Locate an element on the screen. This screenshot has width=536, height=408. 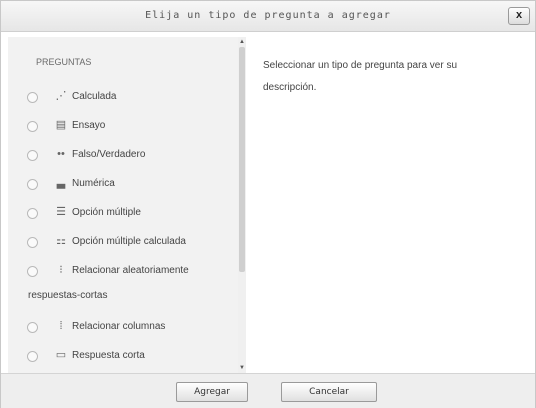
option-relacionar-aleatoriamente: ⁝ Relacionar aleatoriamente is located at coordinates (122, 272).